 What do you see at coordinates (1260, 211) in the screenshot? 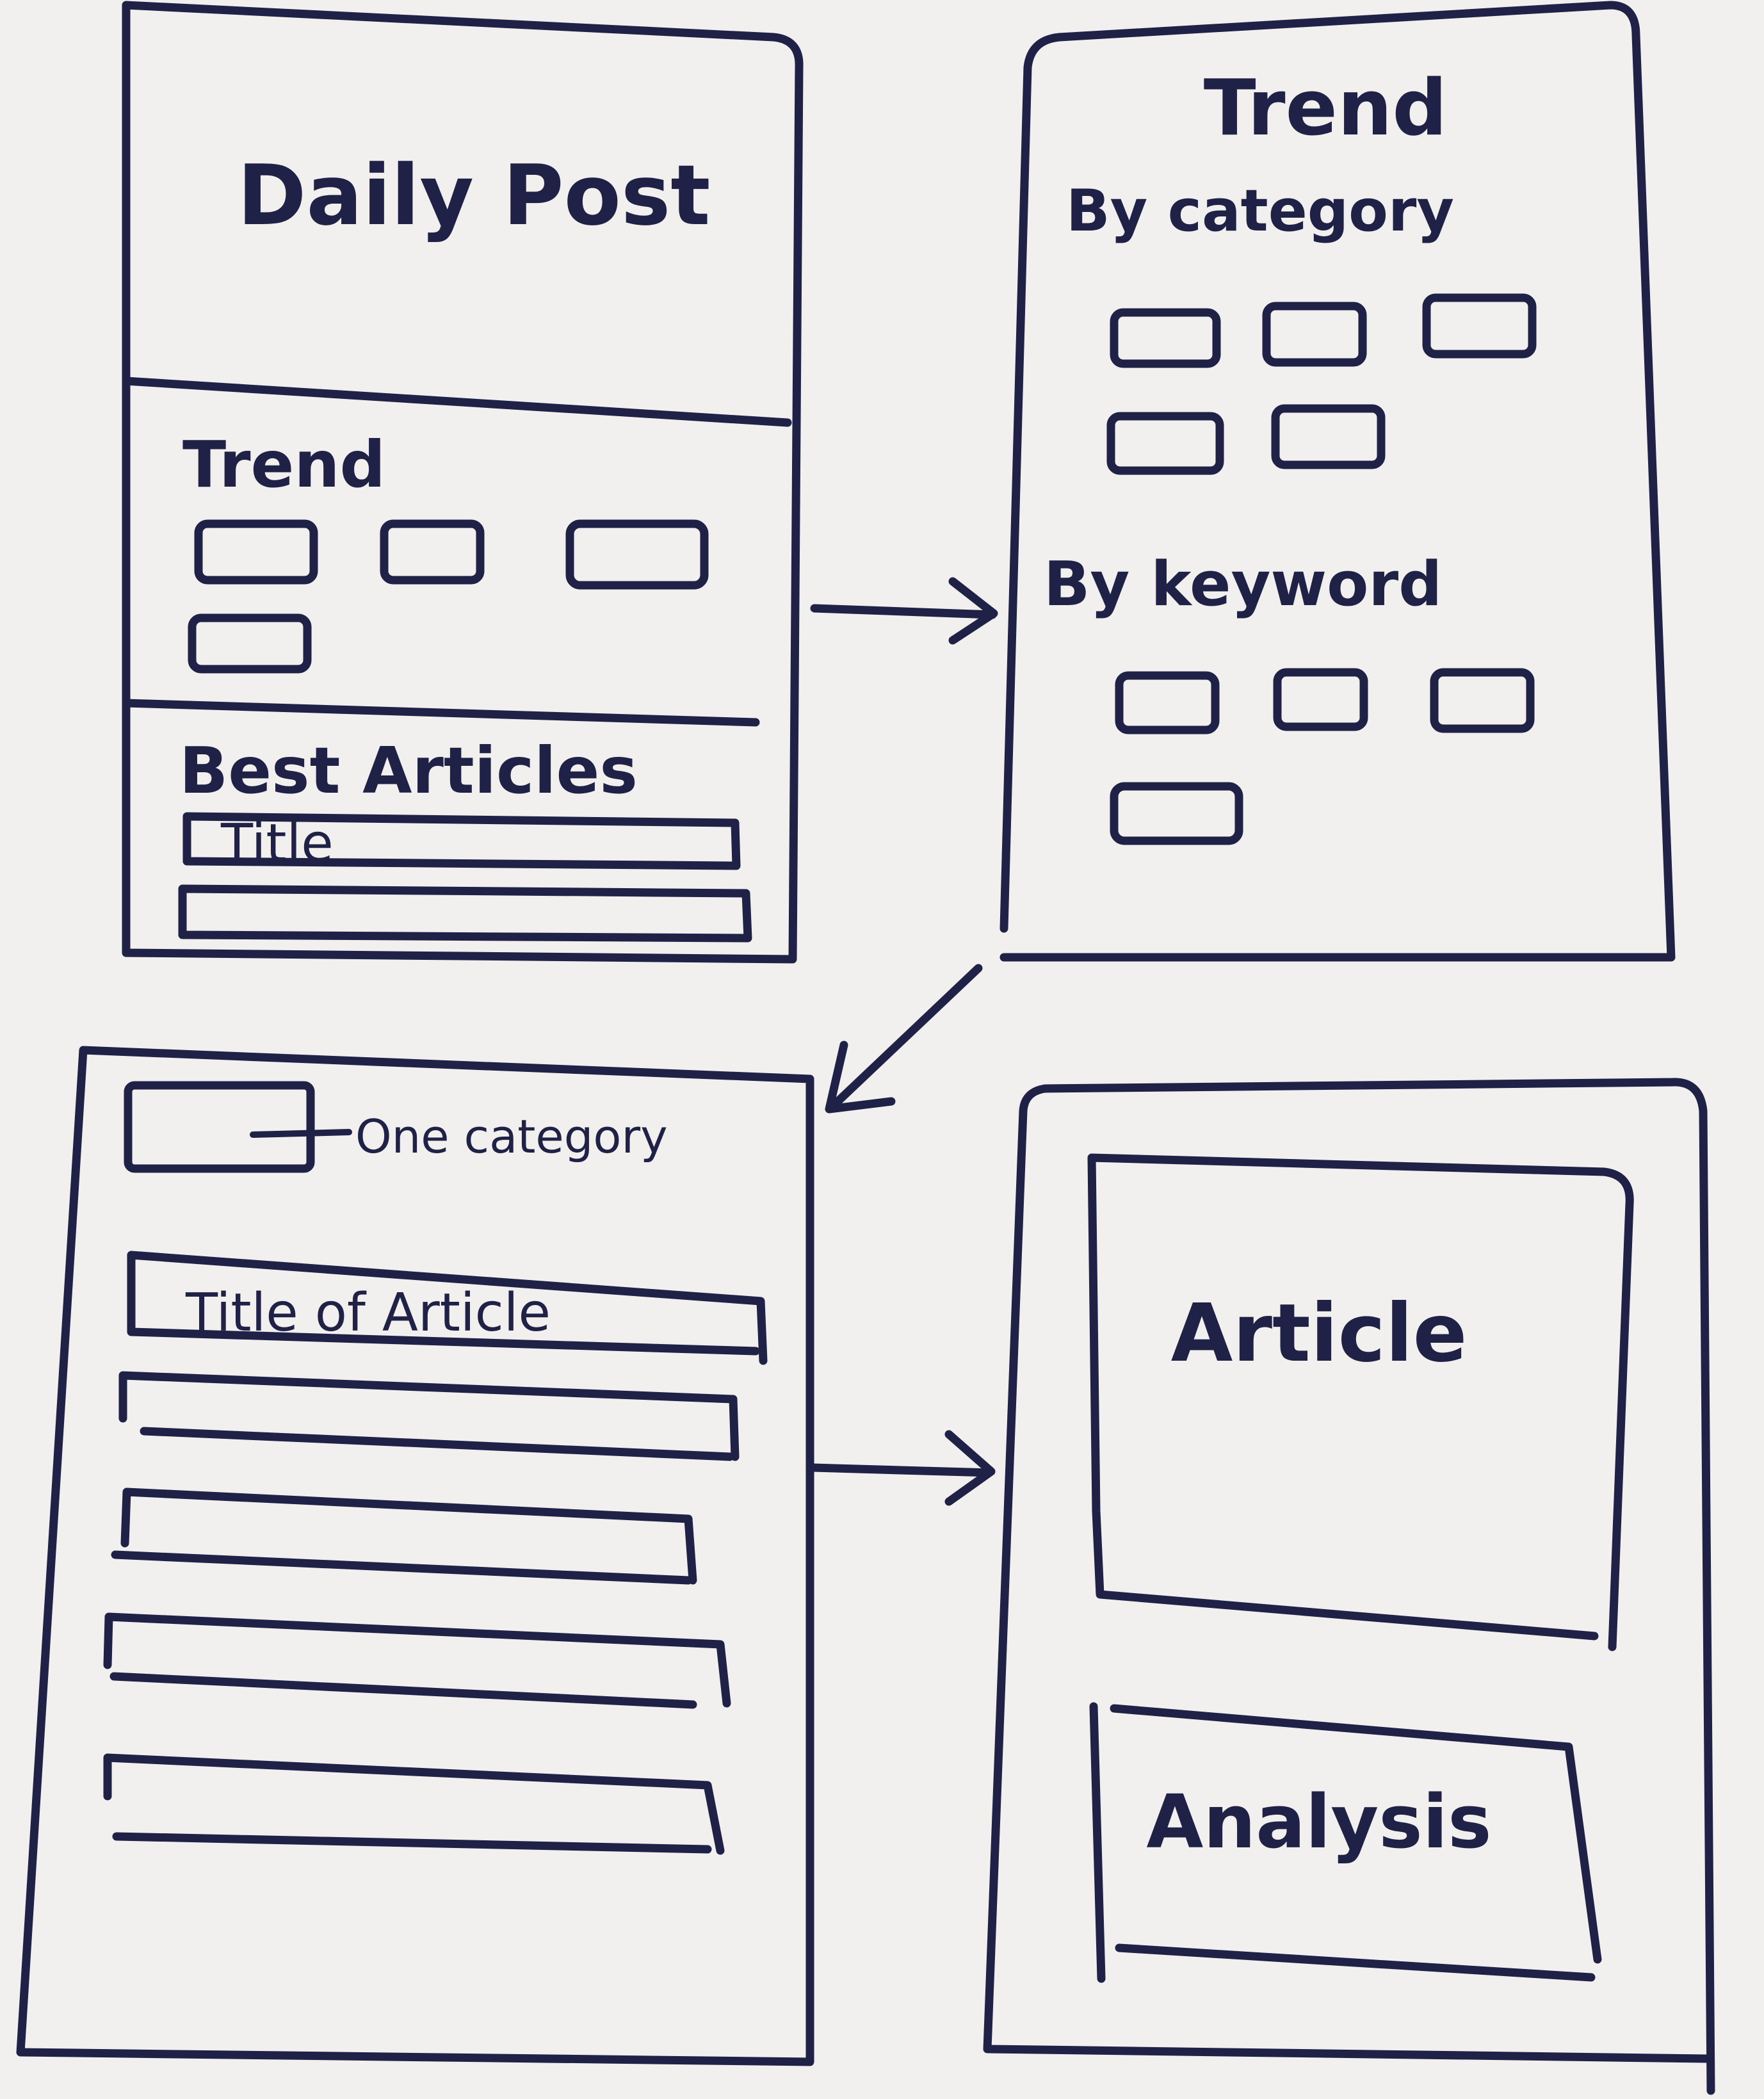
I see `by-category-heading: By category` at bounding box center [1260, 211].